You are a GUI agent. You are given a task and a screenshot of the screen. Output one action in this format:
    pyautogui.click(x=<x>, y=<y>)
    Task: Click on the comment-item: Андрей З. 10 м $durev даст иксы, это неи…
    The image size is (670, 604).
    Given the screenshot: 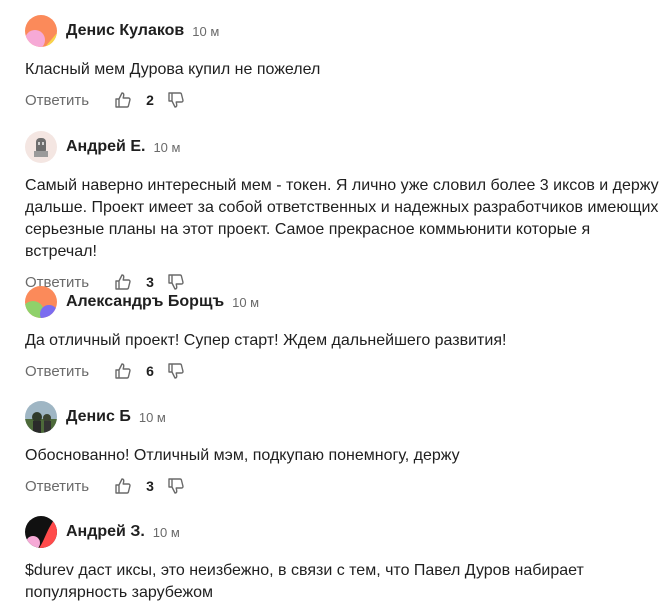 What is the action you would take?
    pyautogui.click(x=347, y=560)
    